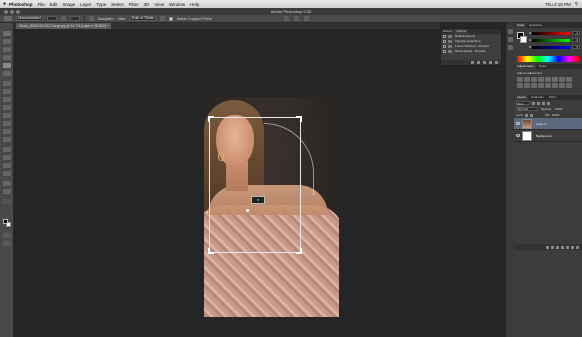 The height and width of the screenshot is (337, 582). Describe the element at coordinates (576, 33) in the screenshot. I see `red-value: 0` at that location.